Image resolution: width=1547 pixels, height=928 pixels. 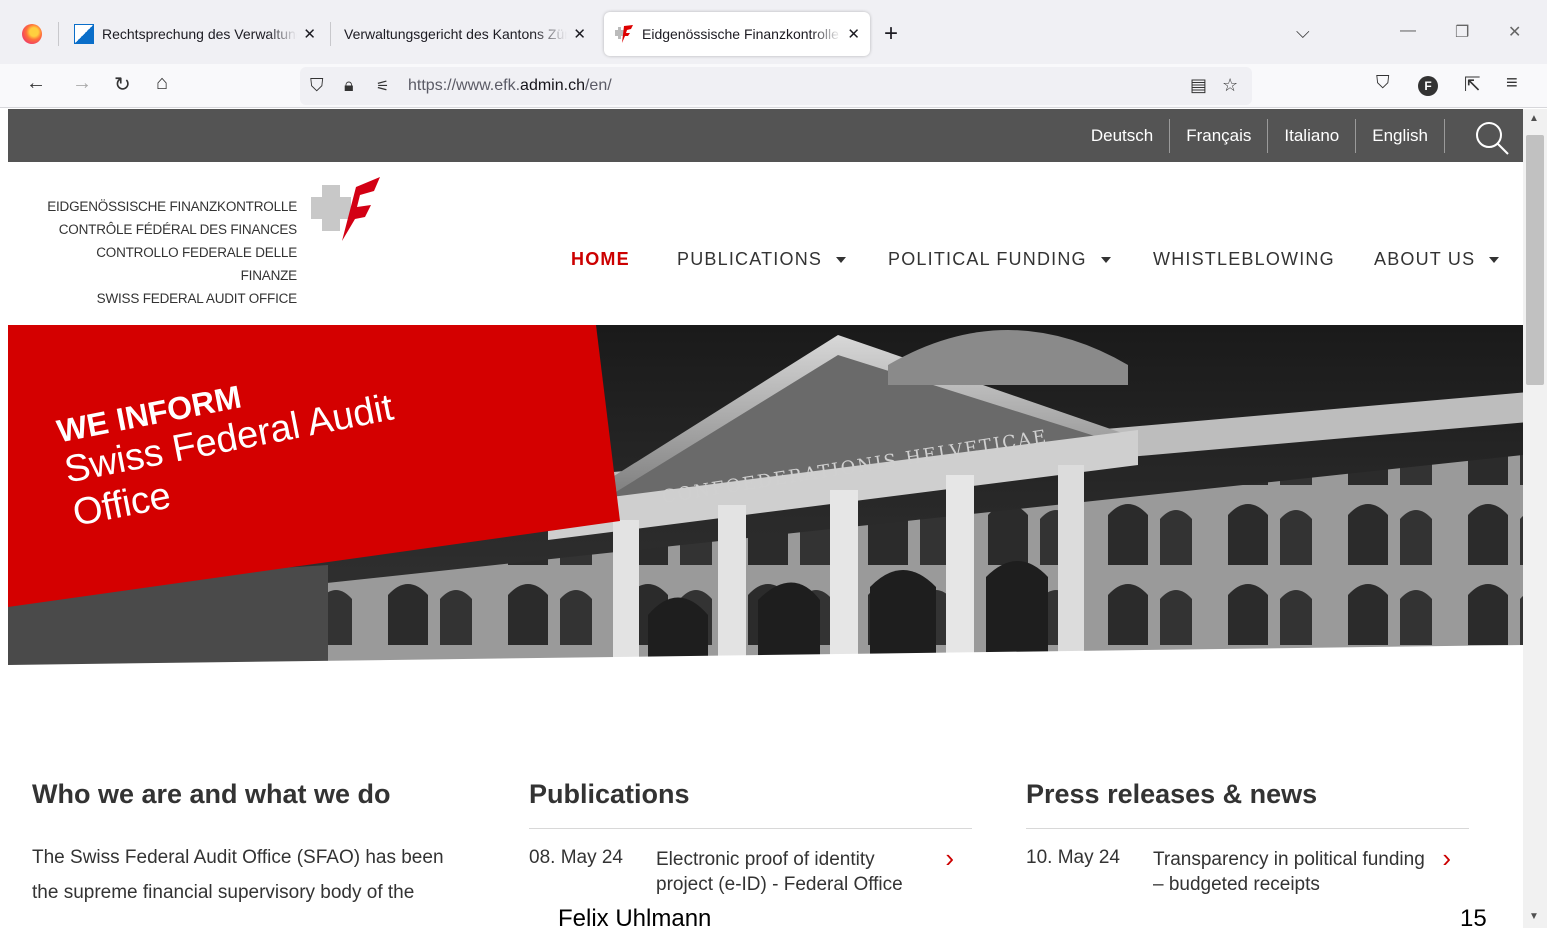 I want to click on firefox-menu-icon, so click(x=32, y=34).